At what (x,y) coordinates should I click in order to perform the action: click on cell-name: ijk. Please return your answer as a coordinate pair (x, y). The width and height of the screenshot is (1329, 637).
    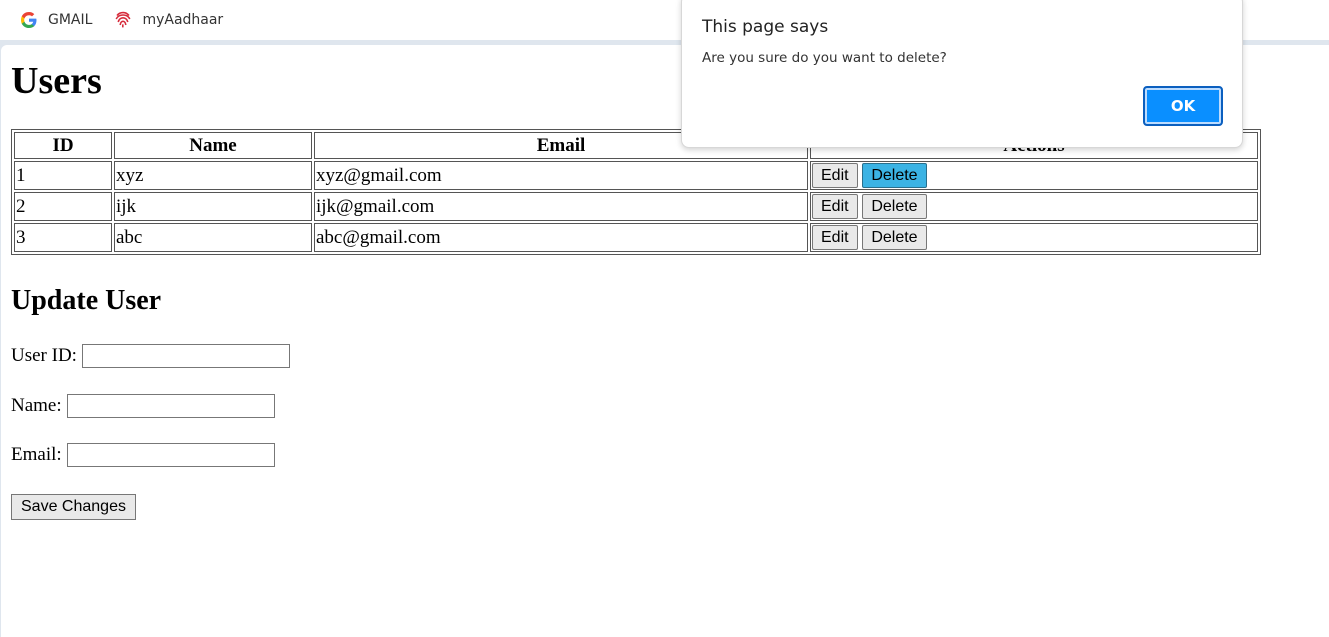
    Looking at the image, I should click on (213, 206).